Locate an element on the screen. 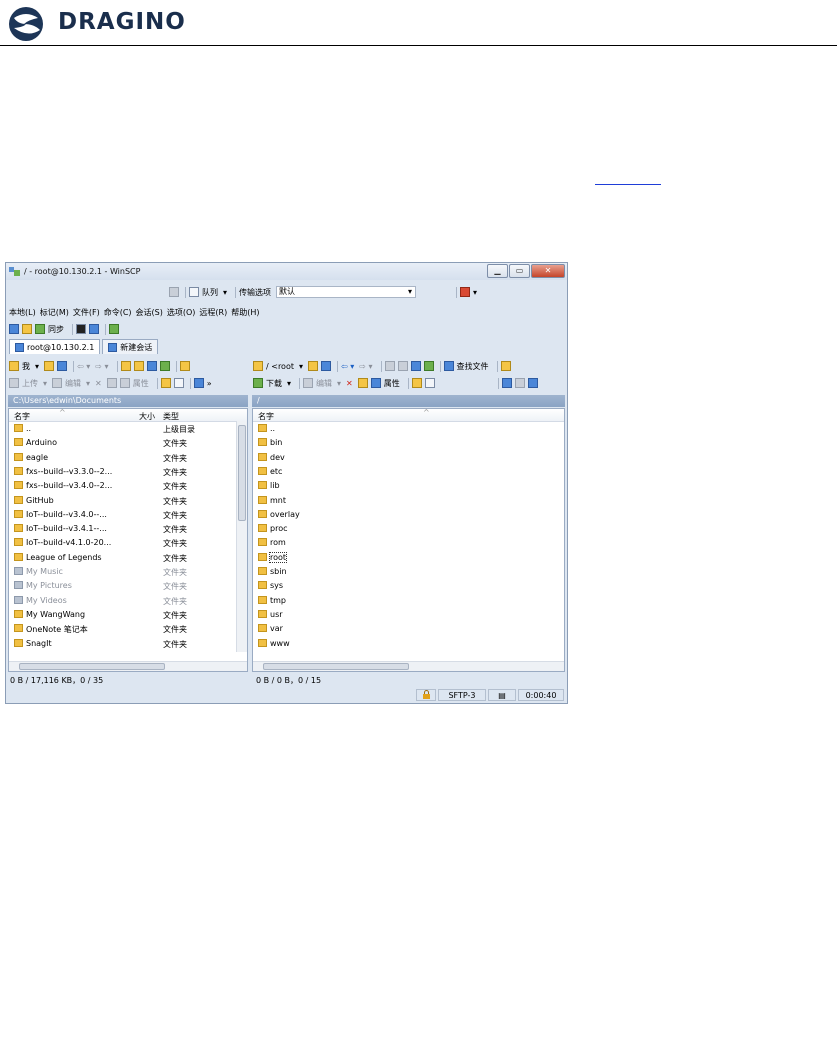 The height and width of the screenshot is (1049, 837). back-icon: ⇦ ▾ is located at coordinates (83, 366).